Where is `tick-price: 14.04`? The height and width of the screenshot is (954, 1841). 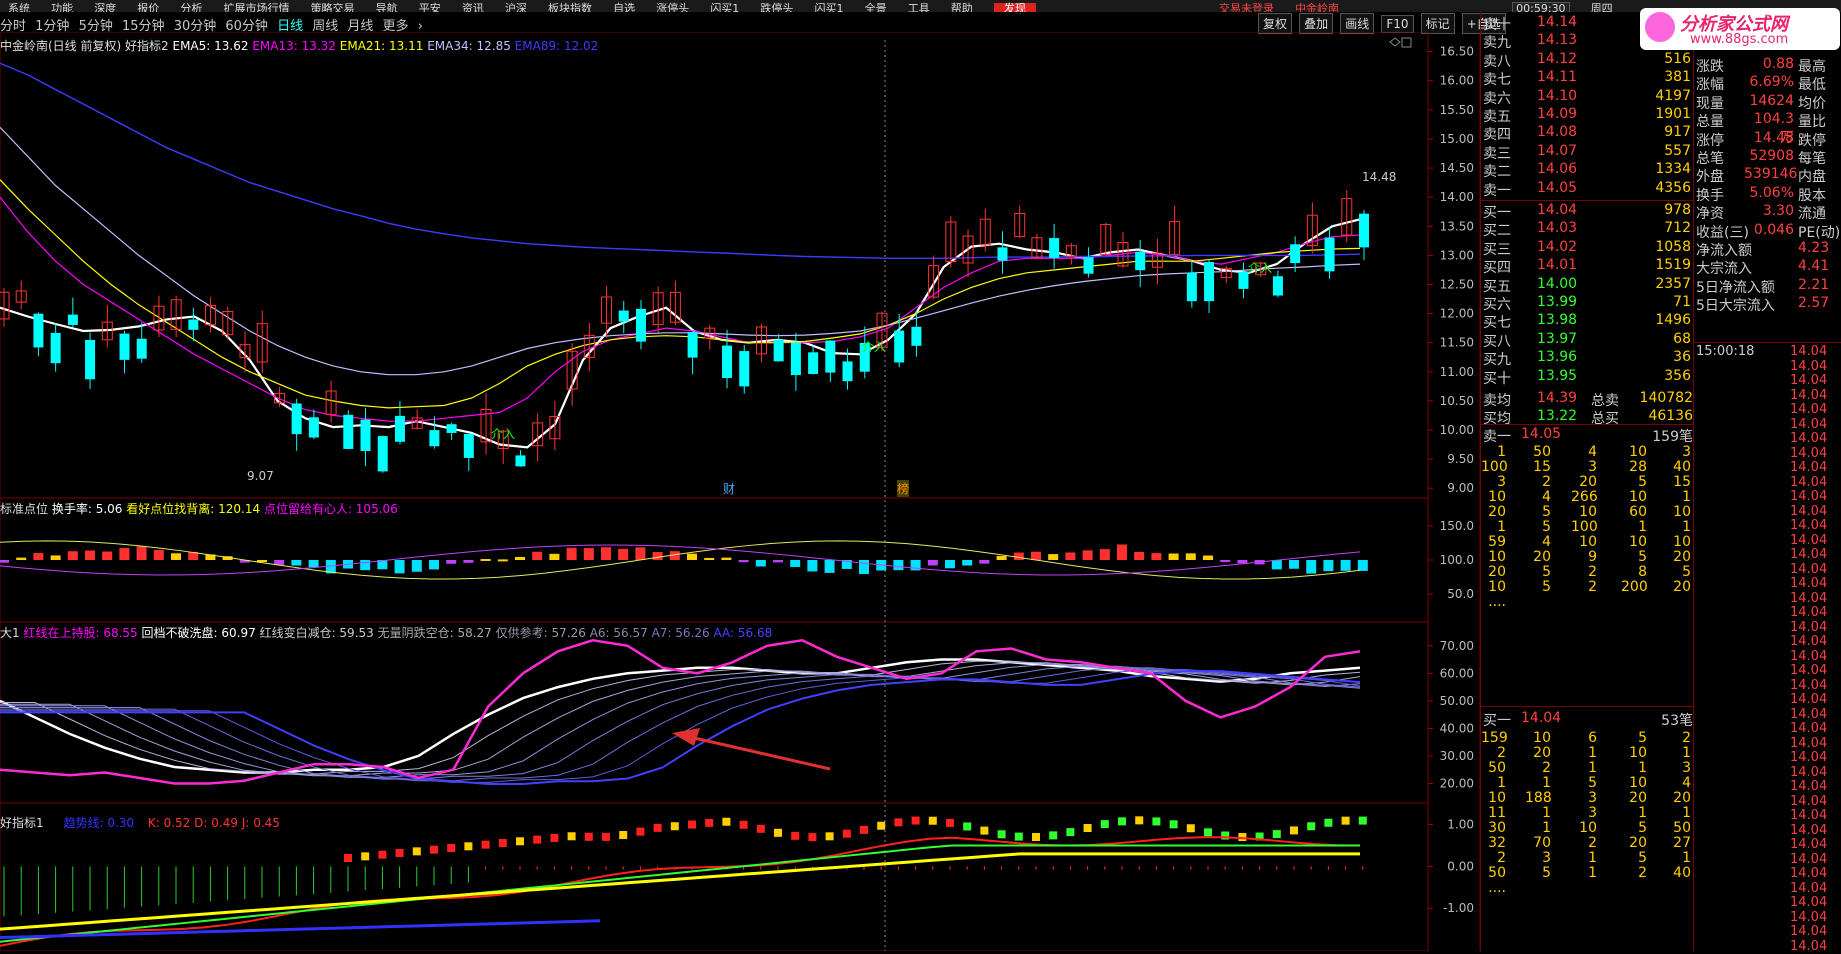 tick-price: 14.04 is located at coordinates (1809, 772).